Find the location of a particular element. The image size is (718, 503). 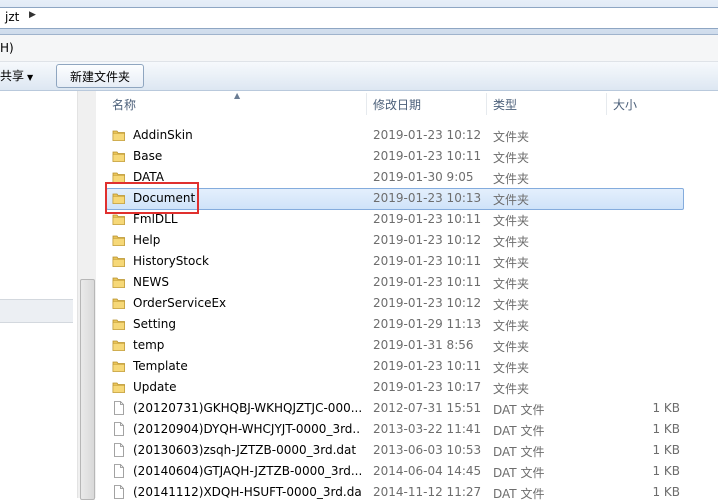

file-name: Help is located at coordinates (147, 240).